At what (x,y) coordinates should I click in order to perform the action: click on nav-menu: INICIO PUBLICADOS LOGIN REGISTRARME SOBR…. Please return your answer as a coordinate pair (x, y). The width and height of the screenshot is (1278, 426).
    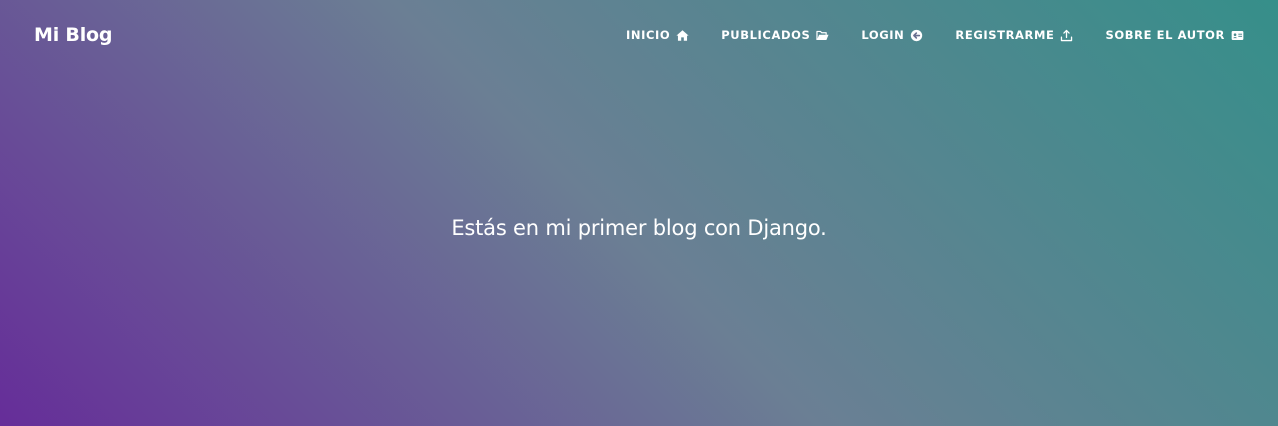
    Looking at the image, I should click on (935, 35).